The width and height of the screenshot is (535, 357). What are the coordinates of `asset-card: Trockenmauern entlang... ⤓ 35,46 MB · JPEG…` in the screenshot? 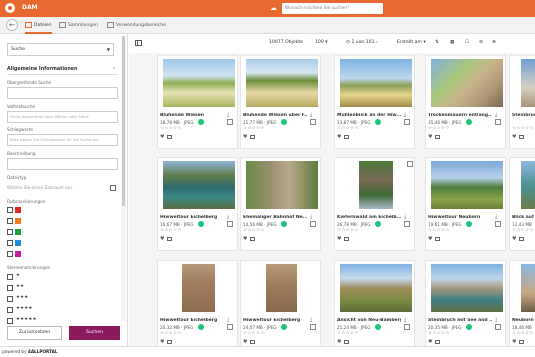 It's located at (465, 102).